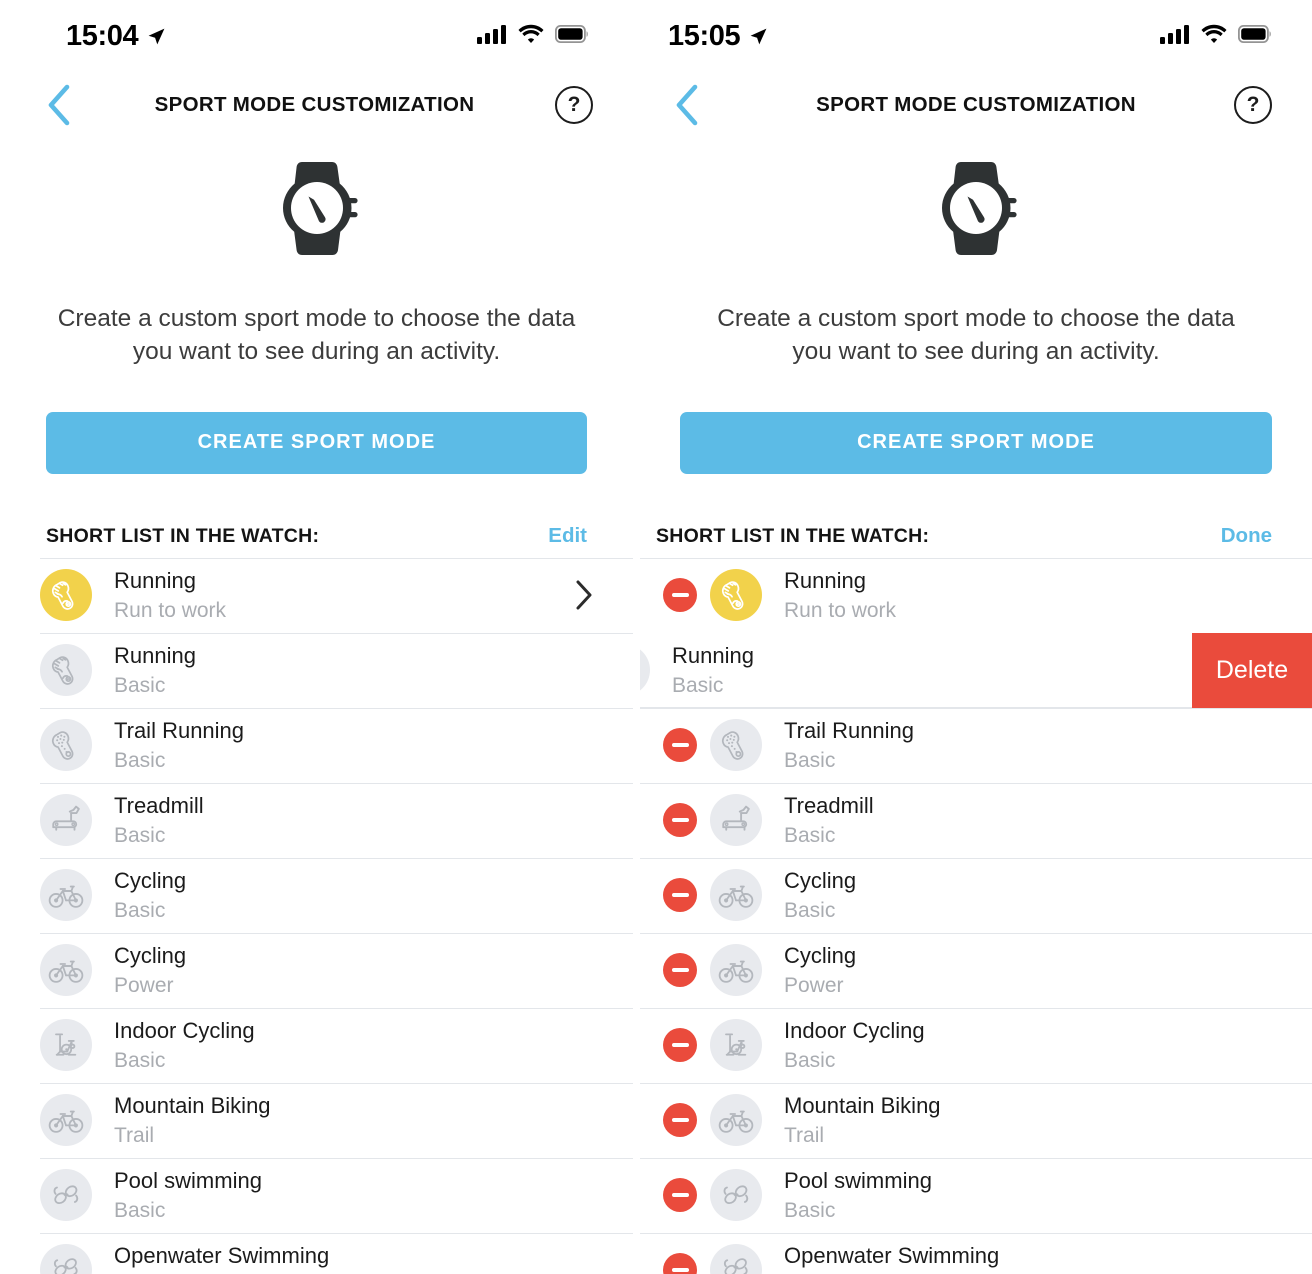 Image resolution: width=1312 pixels, height=1274 pixels. Describe the element at coordinates (316, 541) in the screenshot. I see `section-header: SHORT LIST IN THE WATCH: Edit` at that location.